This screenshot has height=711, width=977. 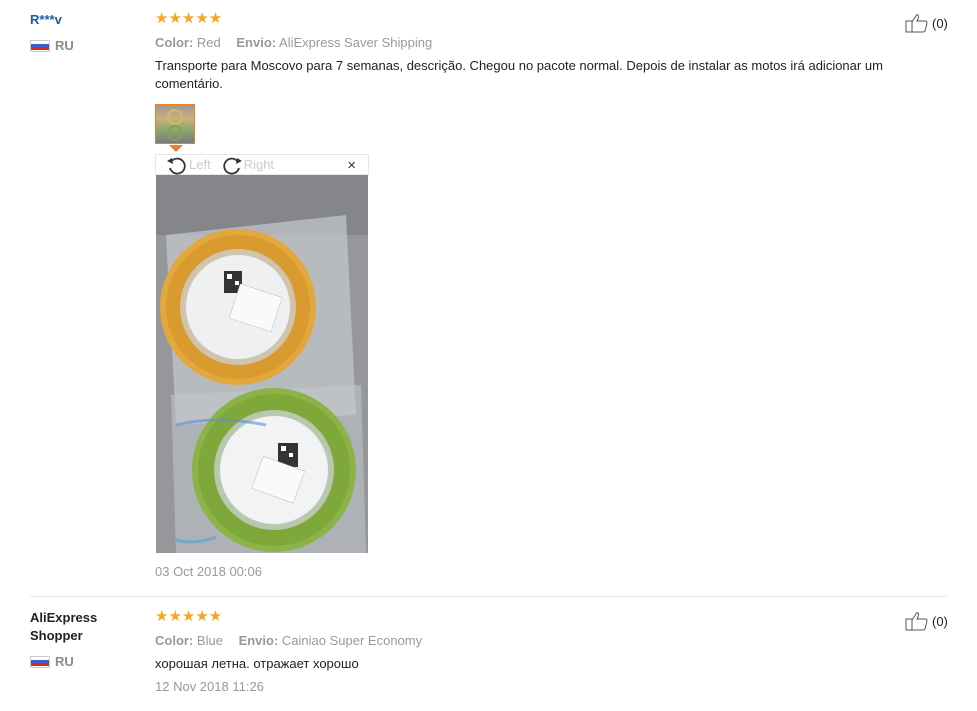 I want to click on rotate-left-icon, so click(x=176, y=165).